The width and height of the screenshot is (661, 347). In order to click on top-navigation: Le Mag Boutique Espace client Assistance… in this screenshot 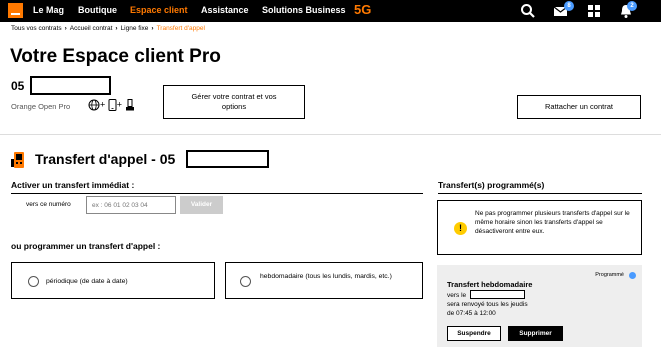, I will do `click(330, 11)`.